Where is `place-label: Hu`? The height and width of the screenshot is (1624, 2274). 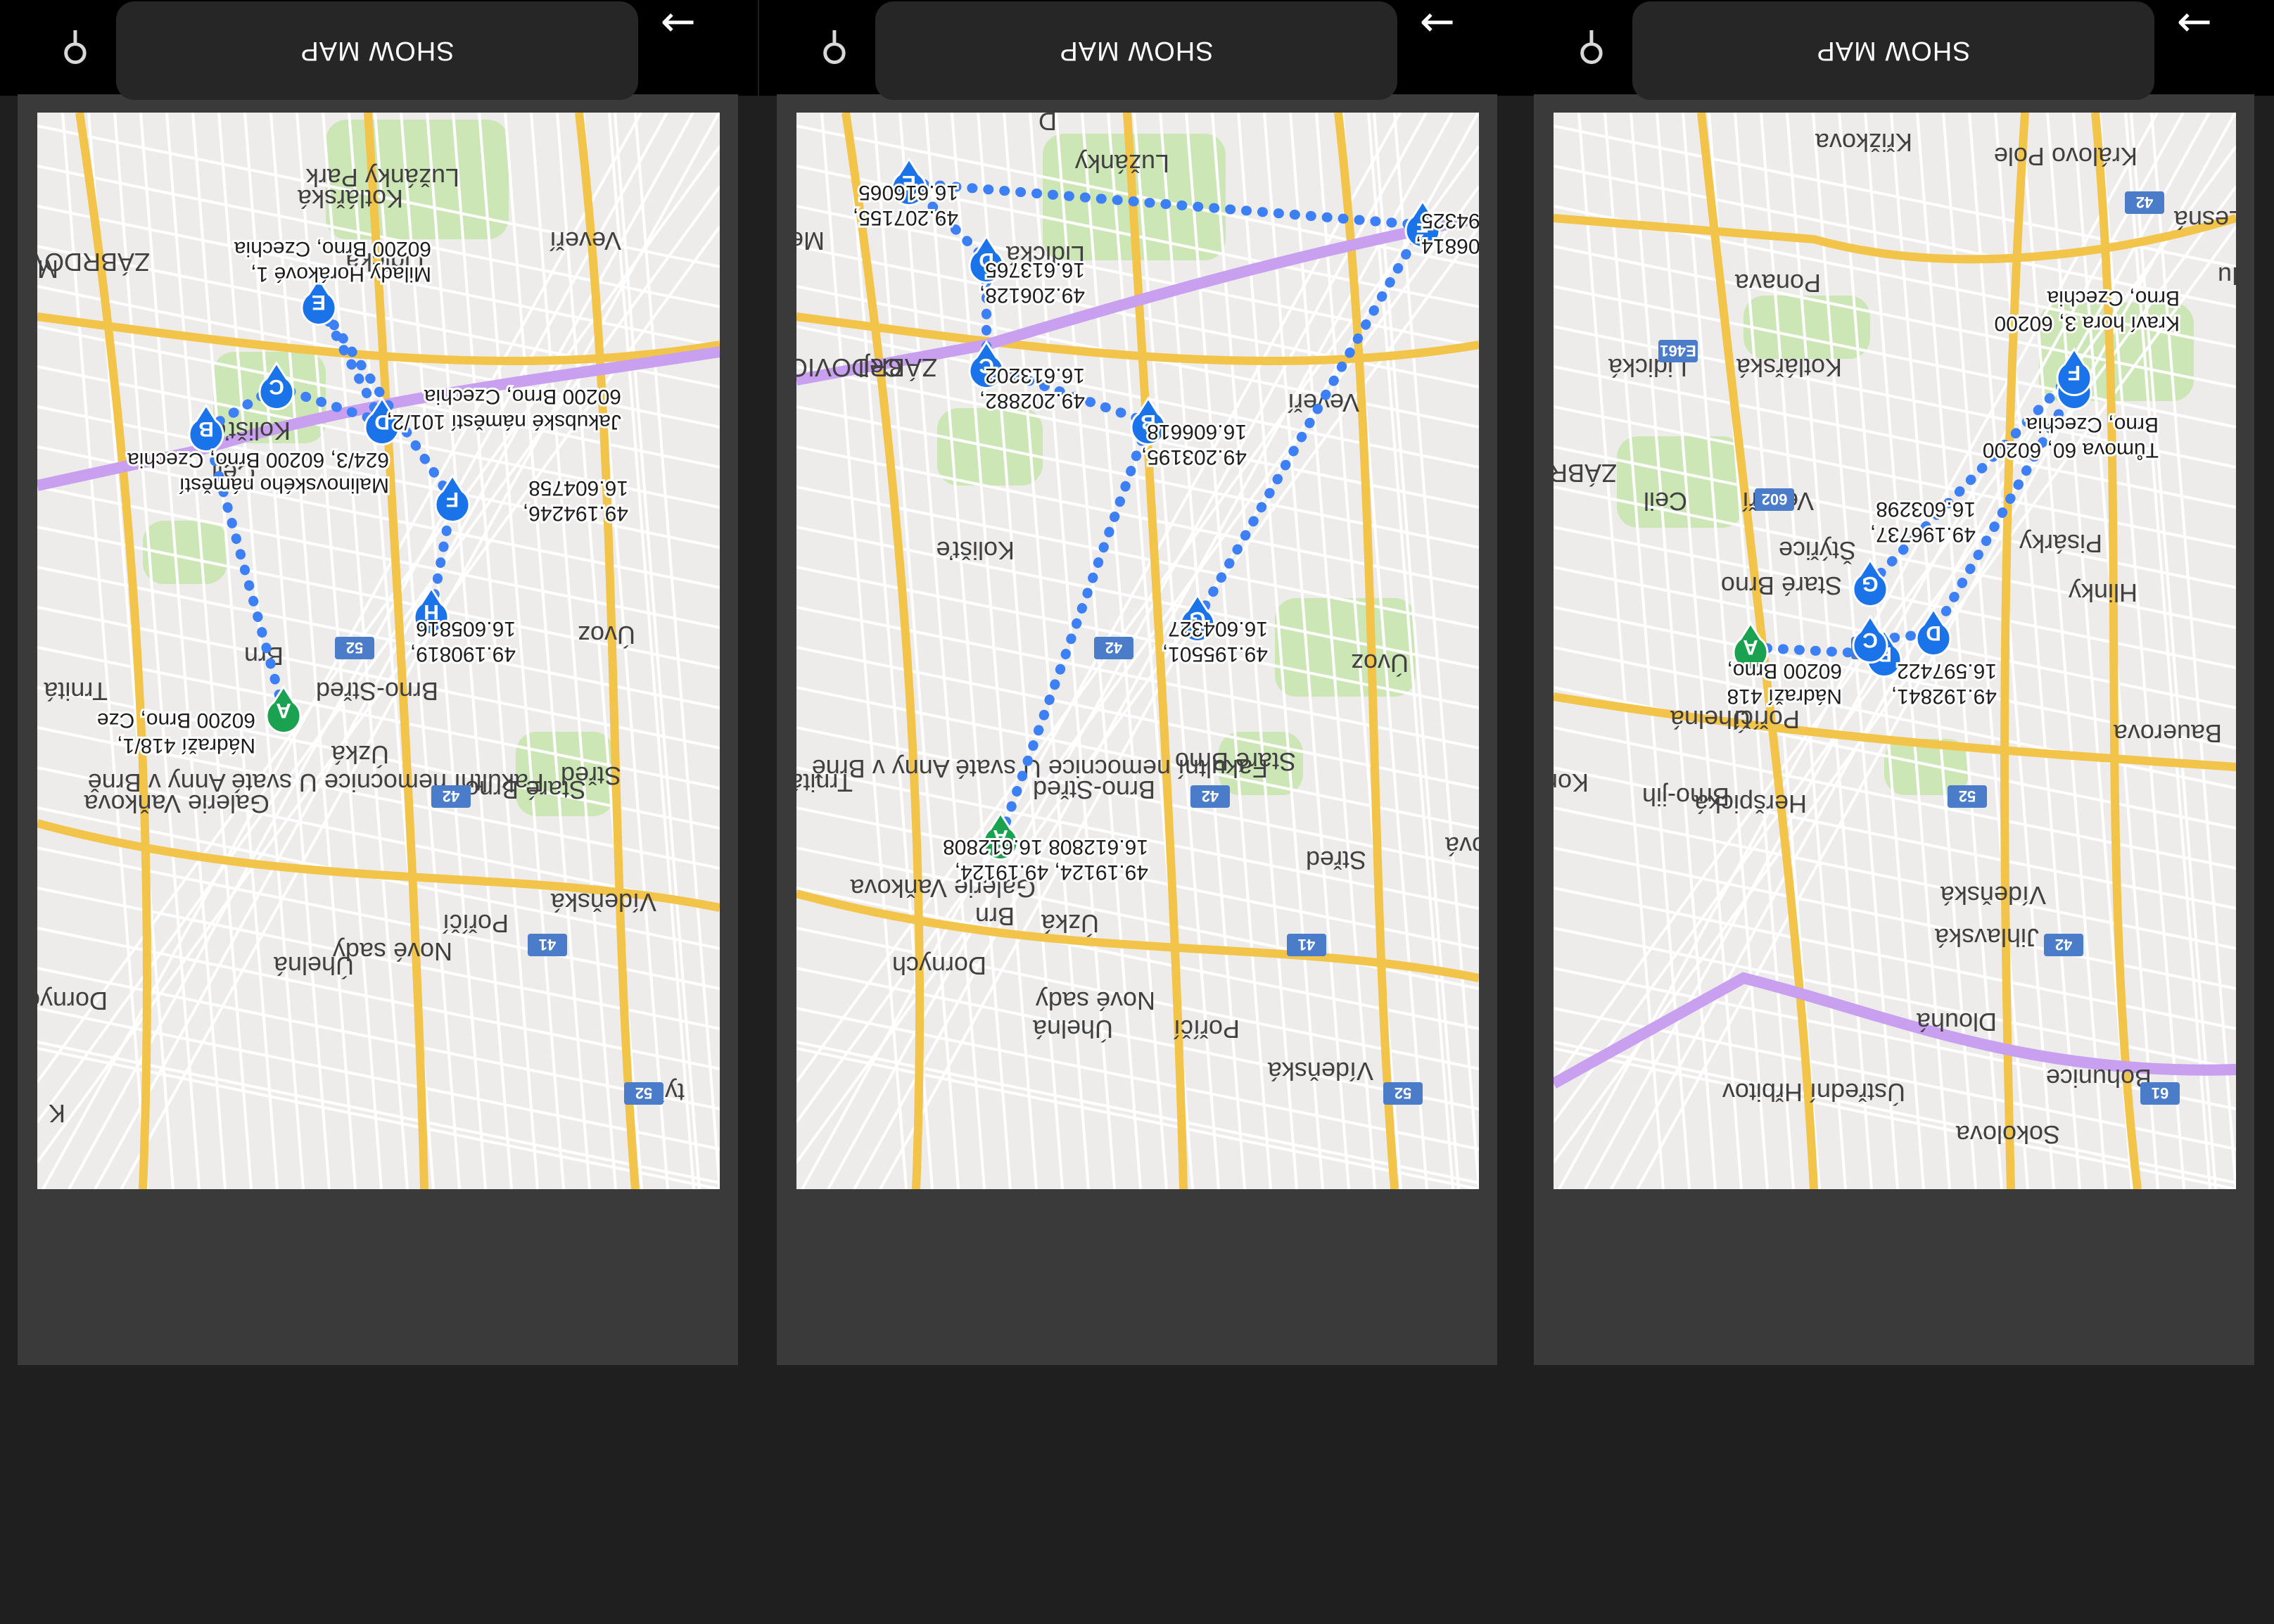
place-label: Hu is located at coordinates (2227, 276).